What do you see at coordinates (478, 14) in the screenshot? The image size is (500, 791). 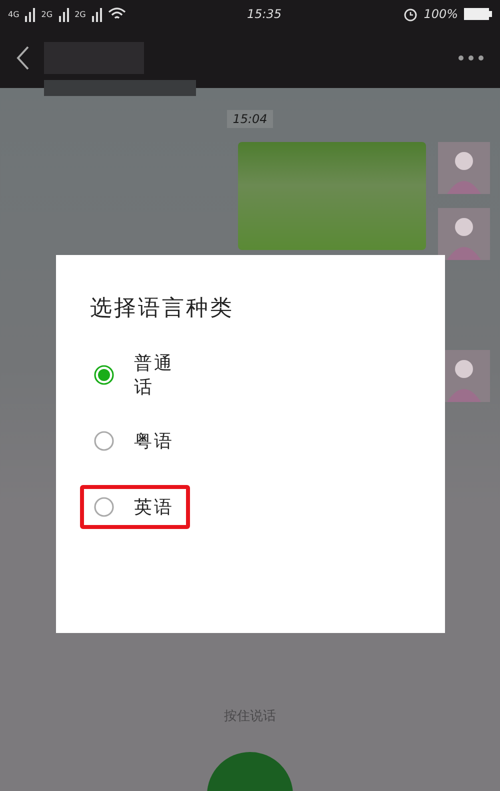 I see `battery-icon` at bounding box center [478, 14].